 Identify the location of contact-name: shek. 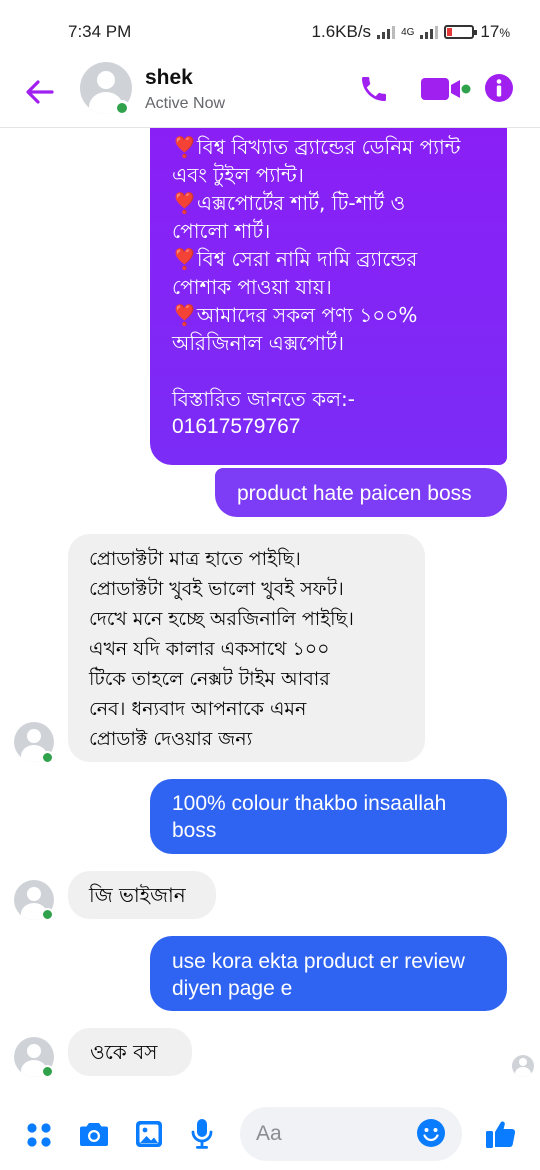
(169, 78).